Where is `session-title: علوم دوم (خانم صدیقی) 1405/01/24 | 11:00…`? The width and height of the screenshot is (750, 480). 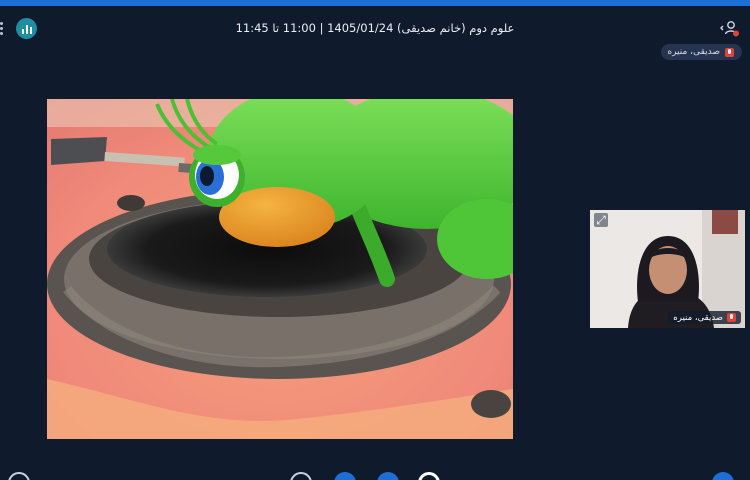
session-title: علوم دوم (خانم صدیقی) 1405/01/24 | 11:00… is located at coordinates (375, 28).